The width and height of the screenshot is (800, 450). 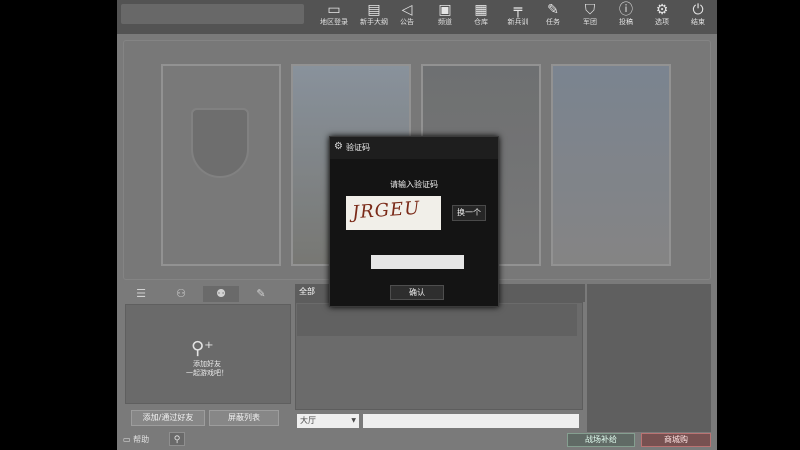 I want to click on captcha-input, so click(x=417, y=262).